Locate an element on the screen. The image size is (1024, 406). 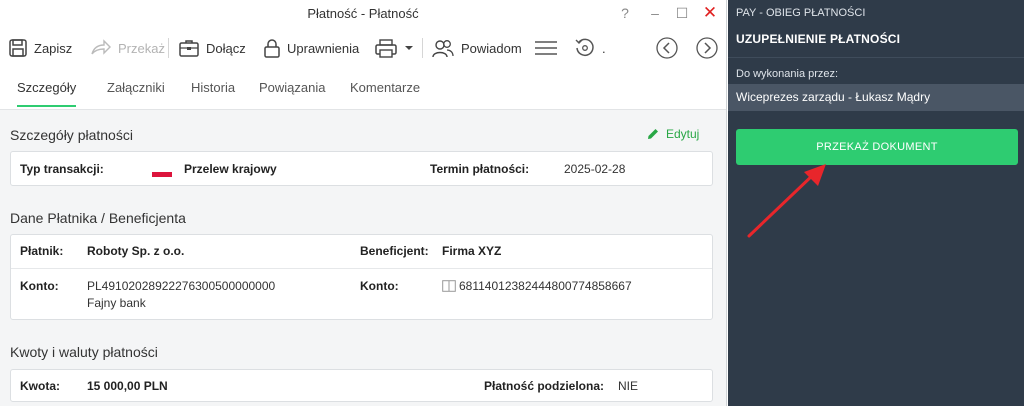
poland-flag-icon is located at coordinates (162, 172).